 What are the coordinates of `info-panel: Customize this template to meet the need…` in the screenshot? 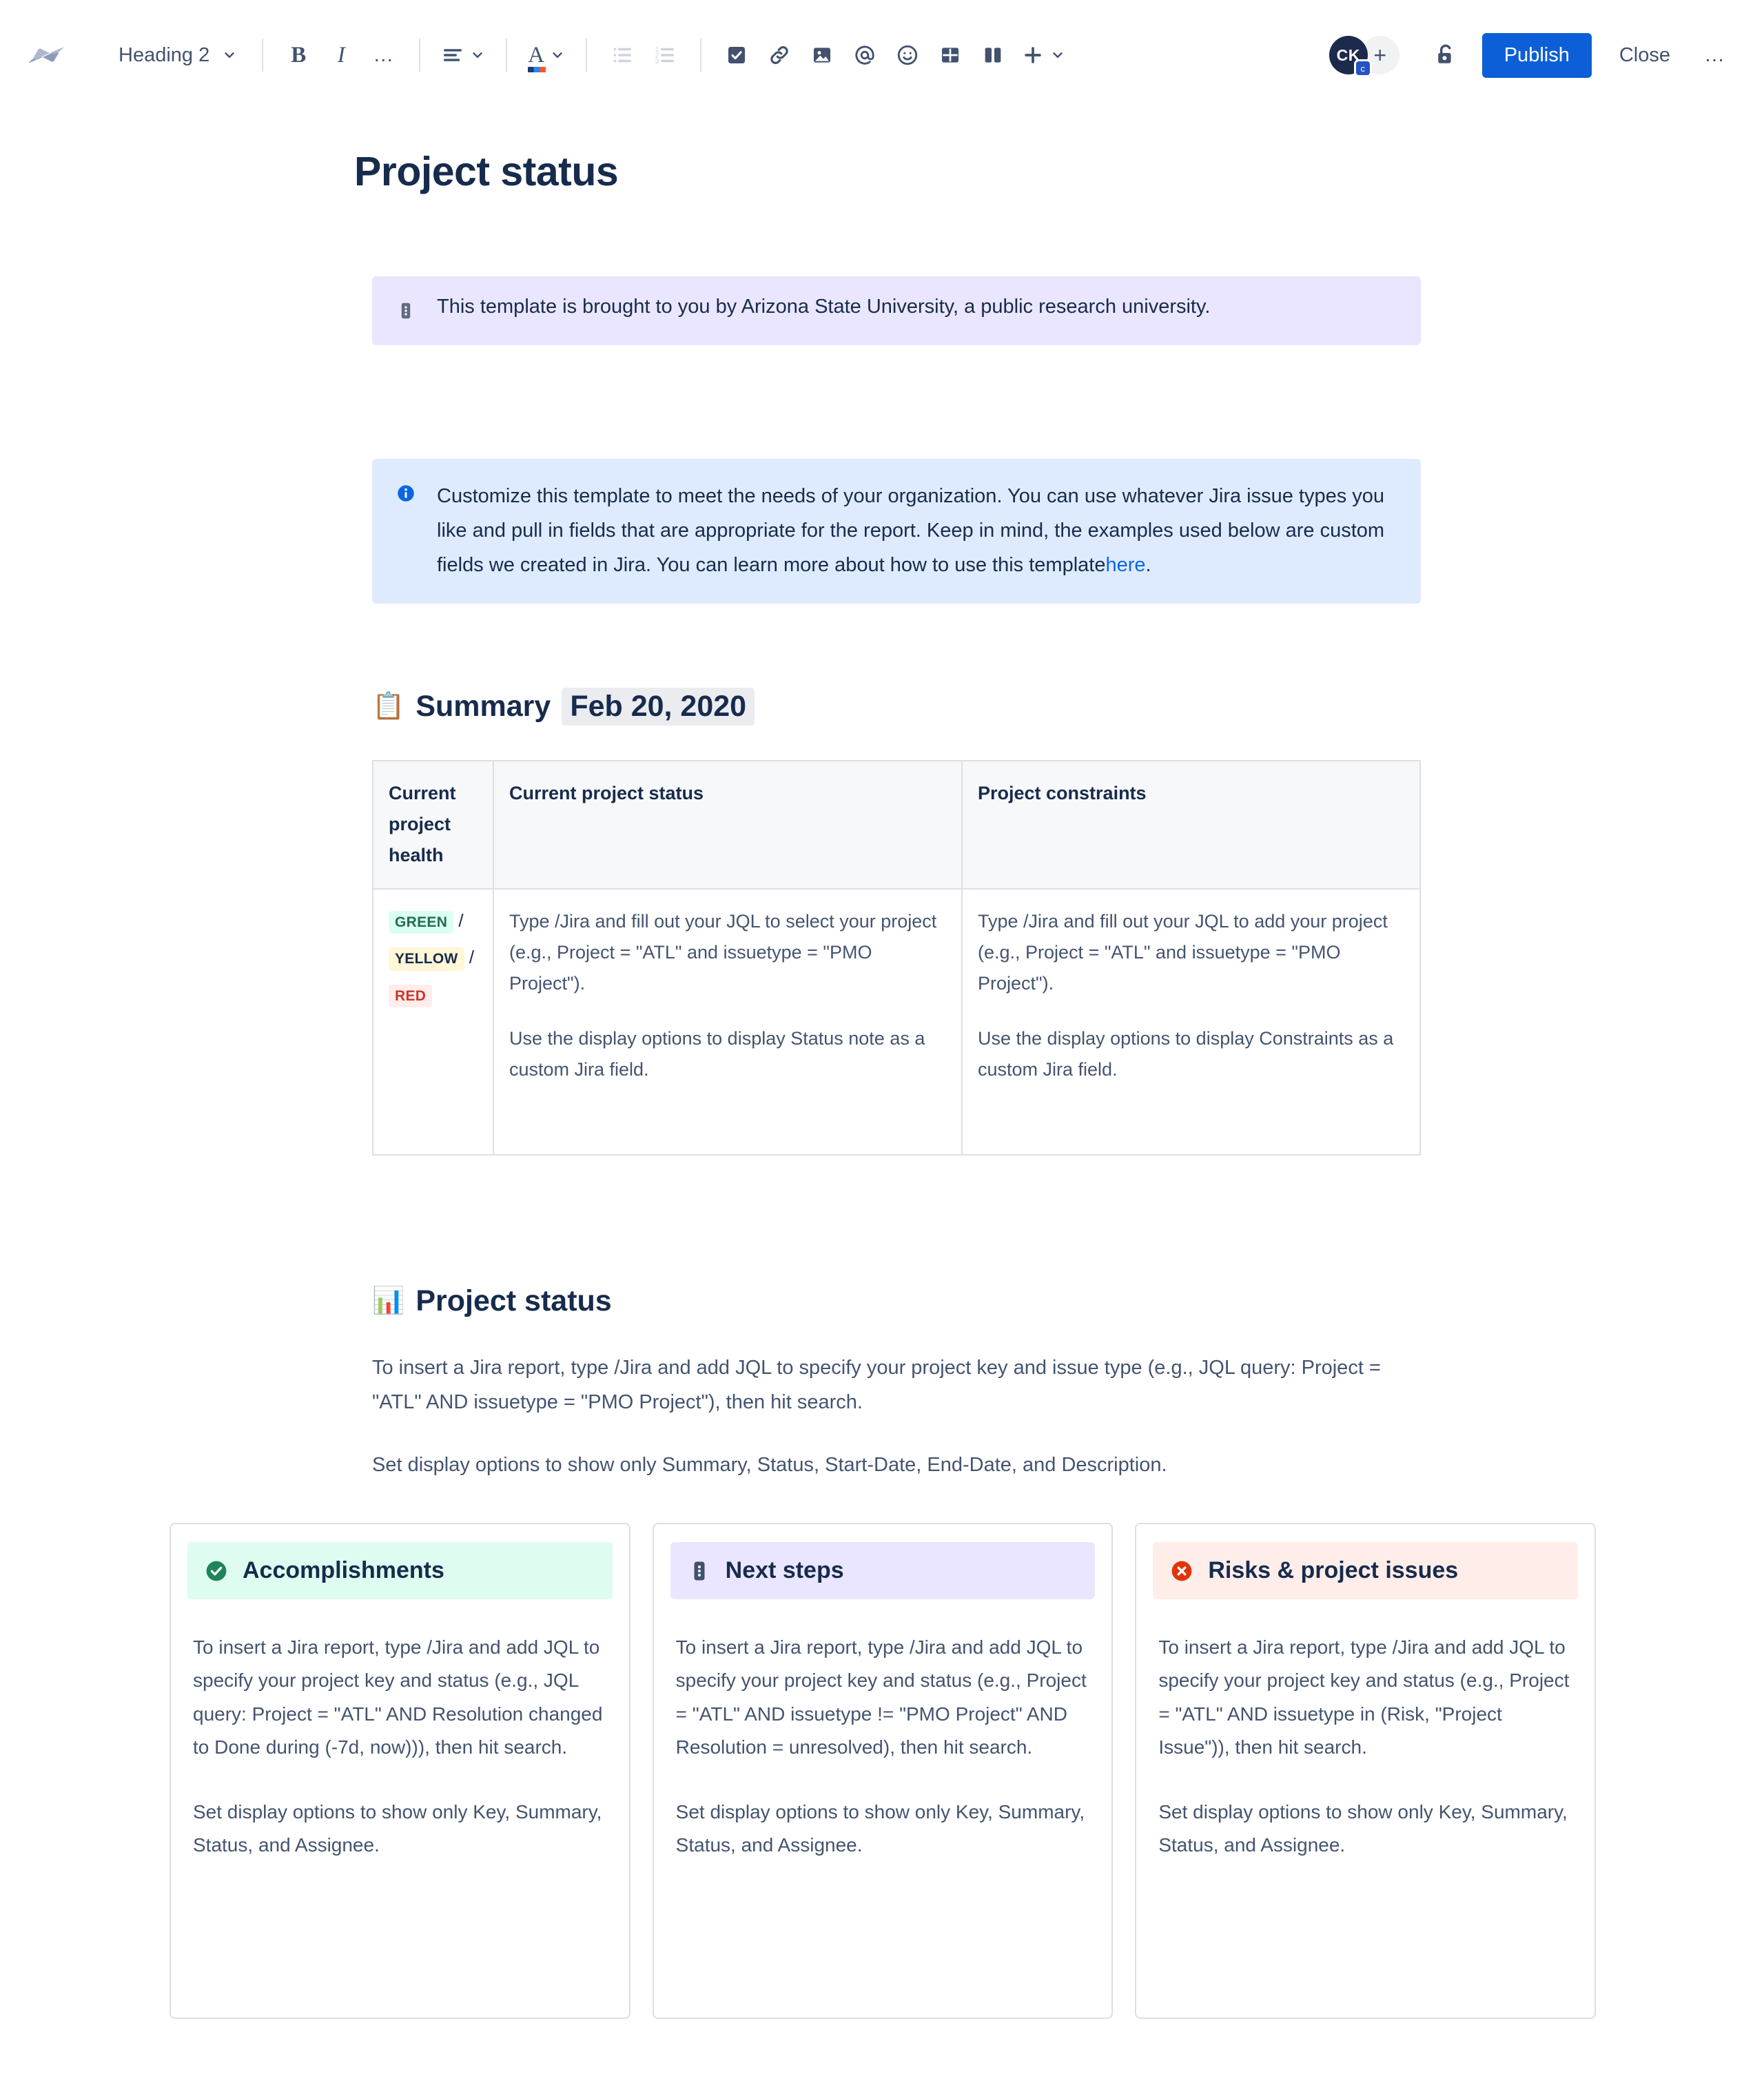 It's located at (896, 531).